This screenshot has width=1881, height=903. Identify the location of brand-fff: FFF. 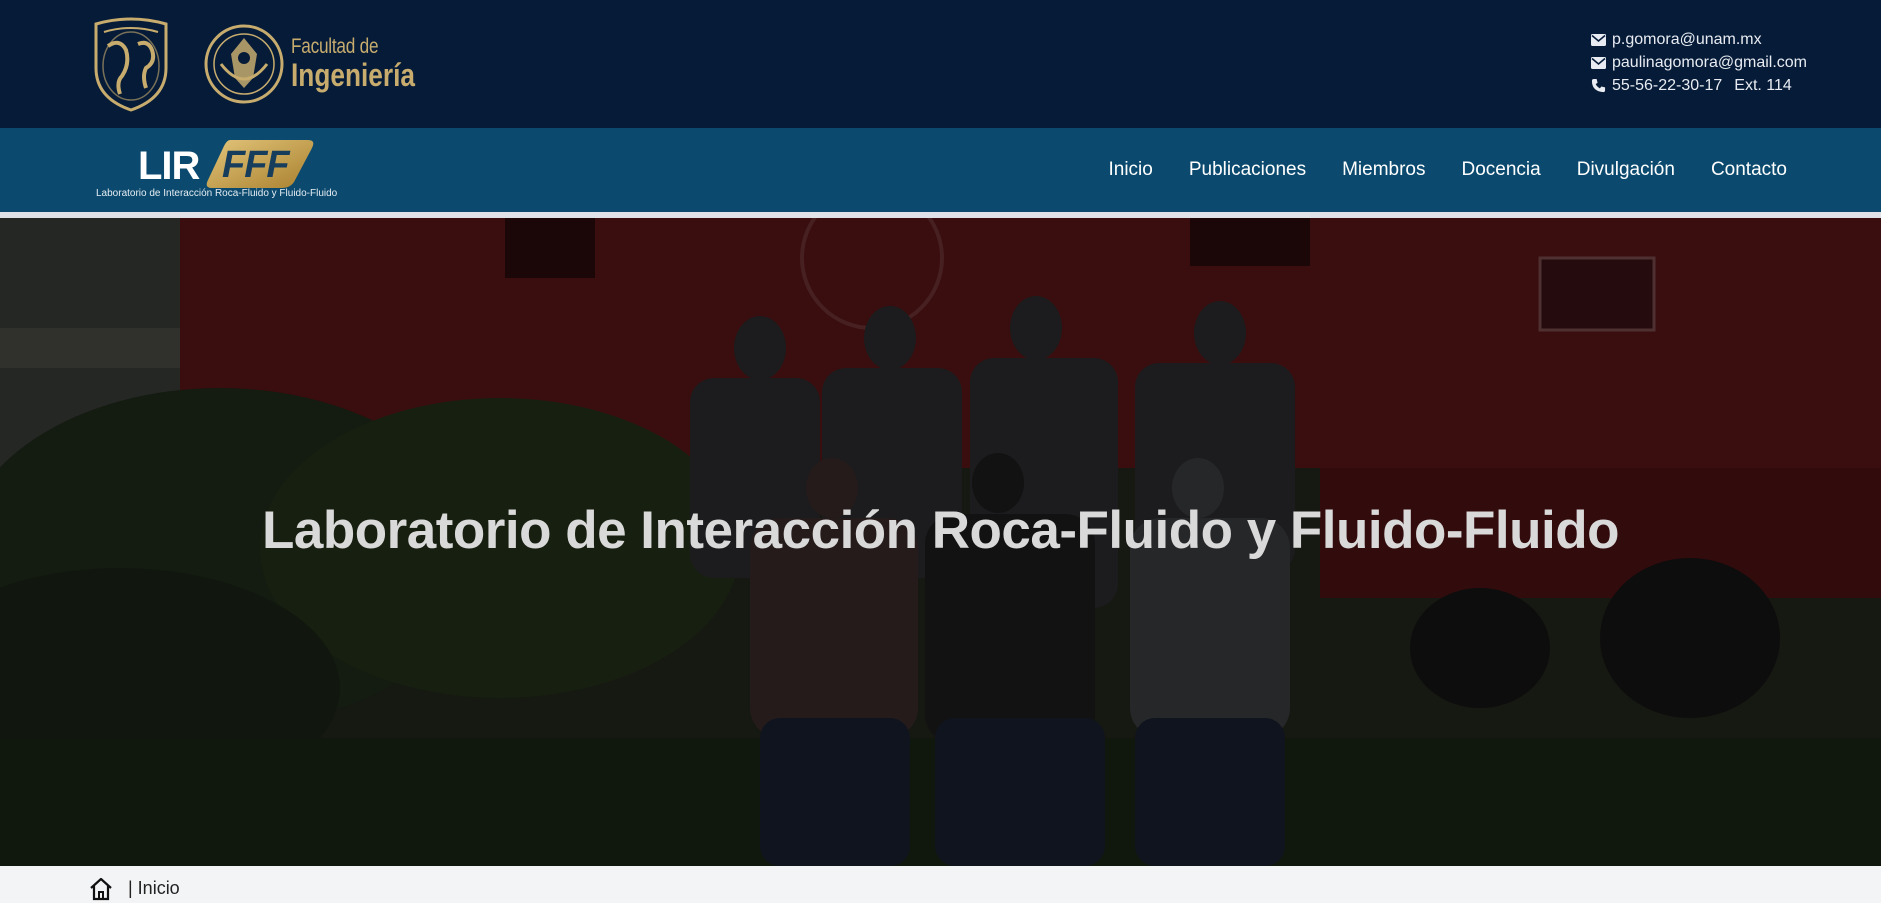
(256, 165).